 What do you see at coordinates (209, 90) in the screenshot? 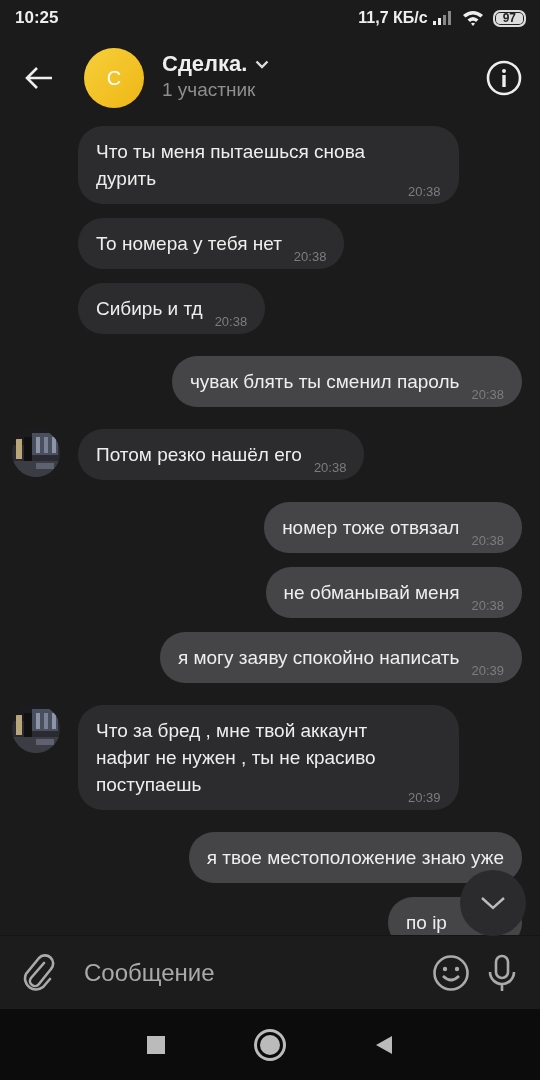
I see `member-count: 1 участник` at bounding box center [209, 90].